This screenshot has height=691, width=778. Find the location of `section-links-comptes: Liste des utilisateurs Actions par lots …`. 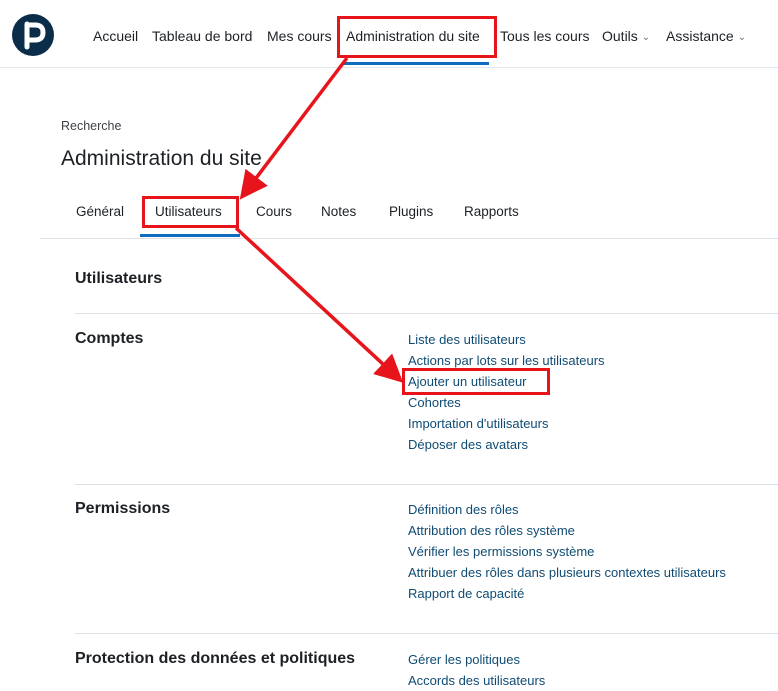

section-links-comptes: Liste des utilisateurs Actions par lots … is located at coordinates (506, 392).